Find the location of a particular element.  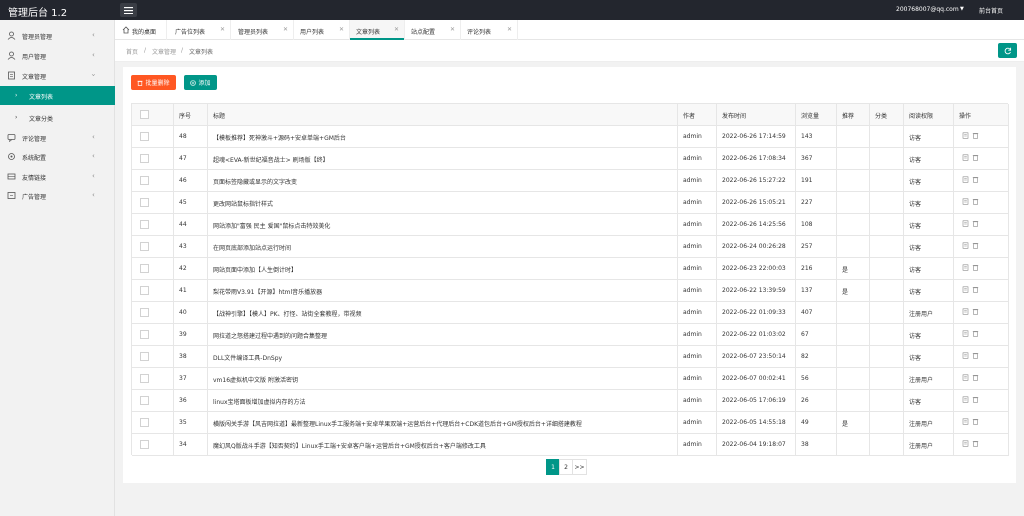

header-cell-recommend: 推荐 is located at coordinates (853, 115).